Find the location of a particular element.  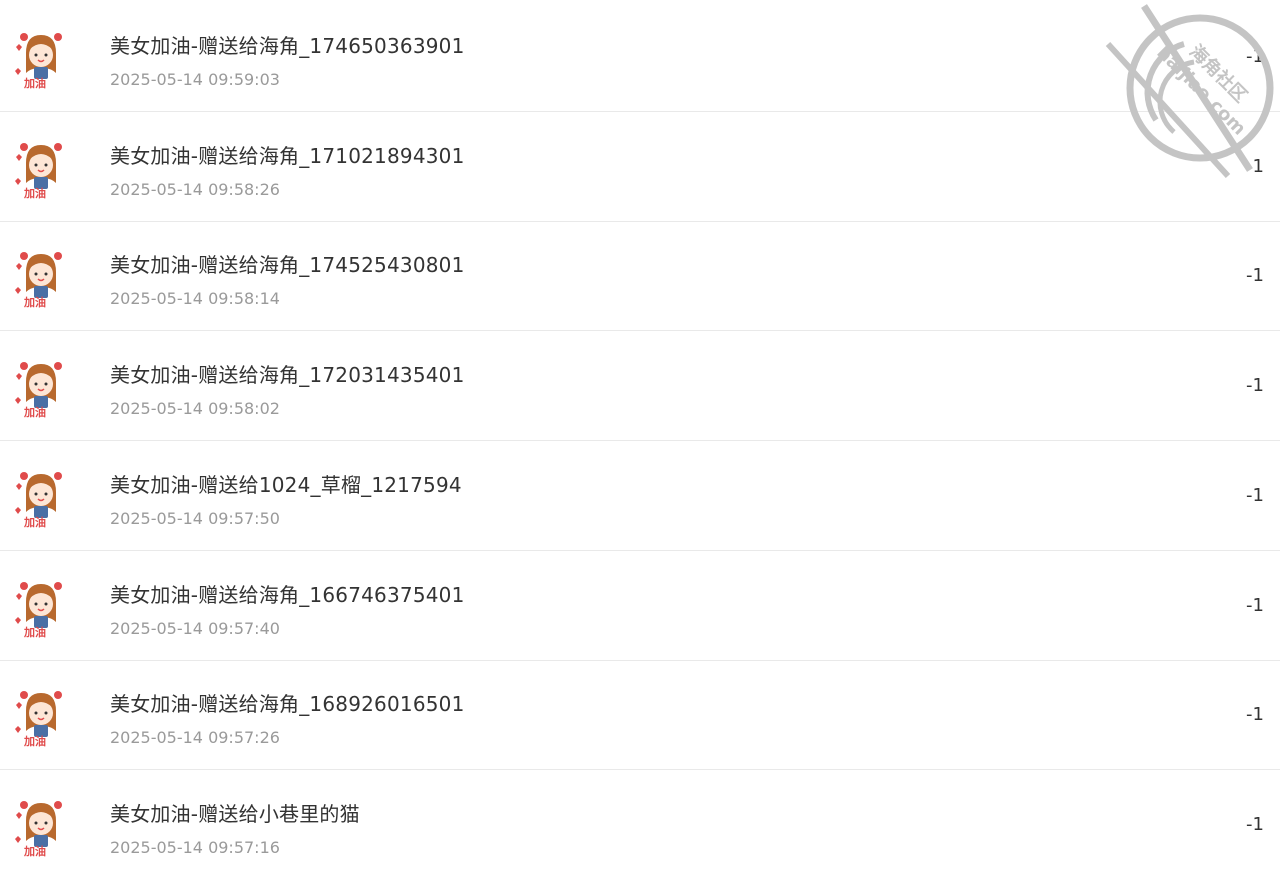

record-title: 美女加油-赠送给小巷里的猫 is located at coordinates (235, 814).